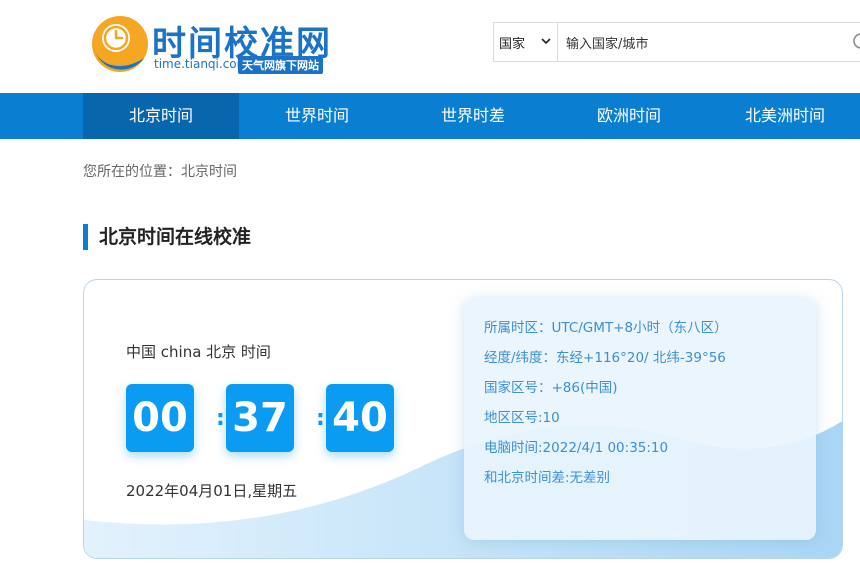 The height and width of the screenshot is (569, 860). Describe the element at coordinates (120, 44) in the screenshot. I see `clock-logo-icon` at that location.